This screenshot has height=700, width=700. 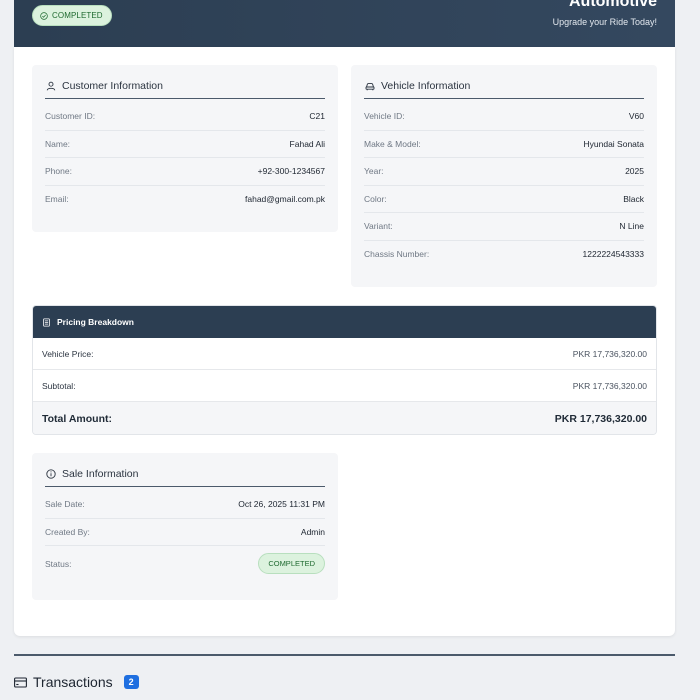 What do you see at coordinates (65, 504) in the screenshot?
I see `sale-date-label: Sale Date:` at bounding box center [65, 504].